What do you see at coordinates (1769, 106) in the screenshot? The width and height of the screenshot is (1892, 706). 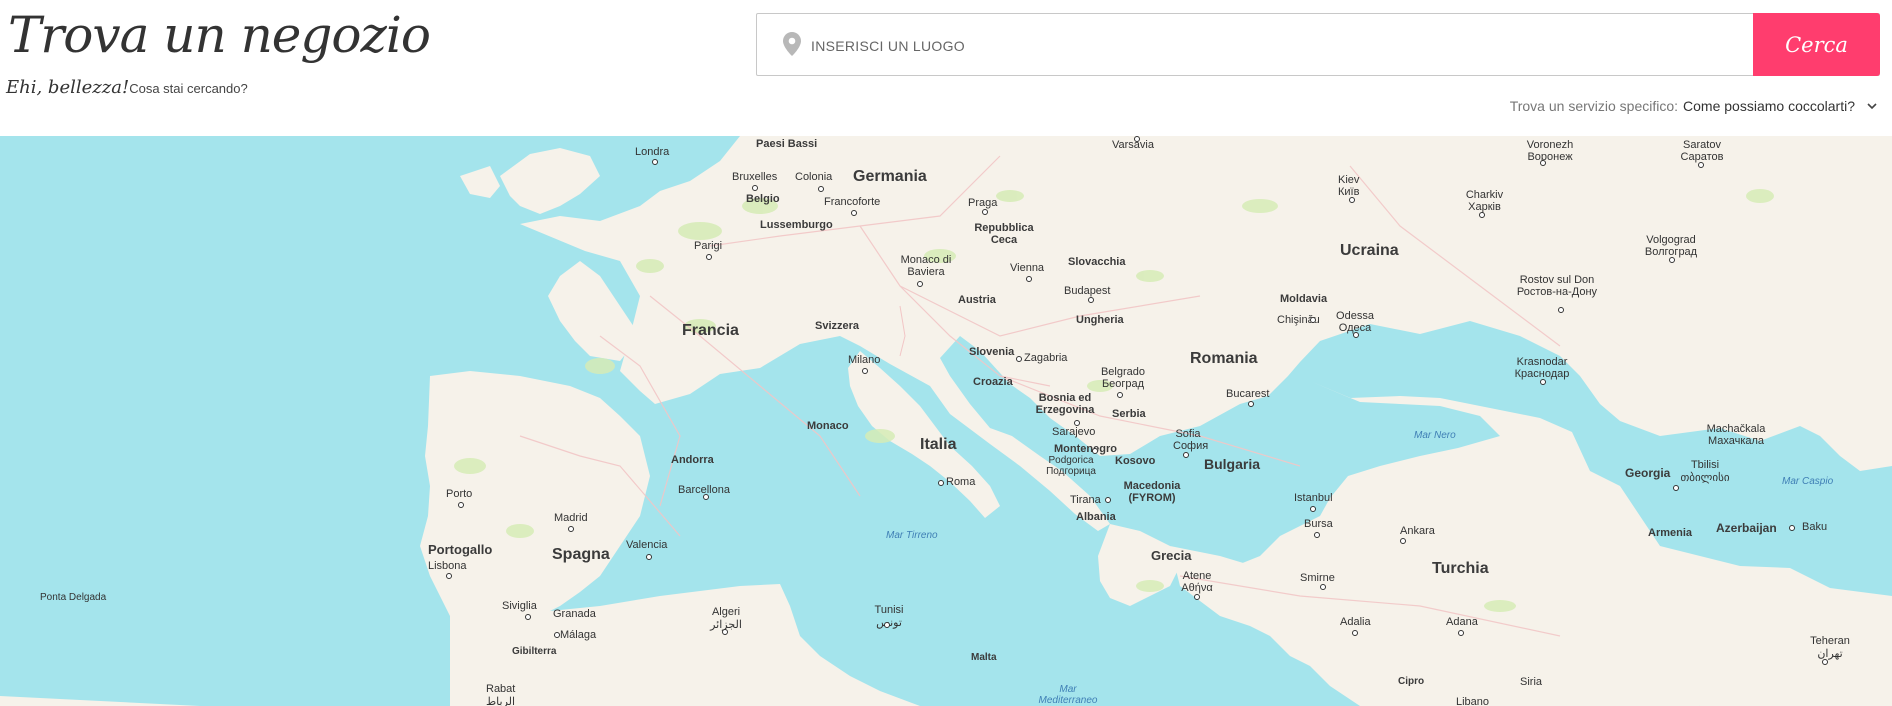 I see `service-filter-select: Come possiamo coccolarti?` at bounding box center [1769, 106].